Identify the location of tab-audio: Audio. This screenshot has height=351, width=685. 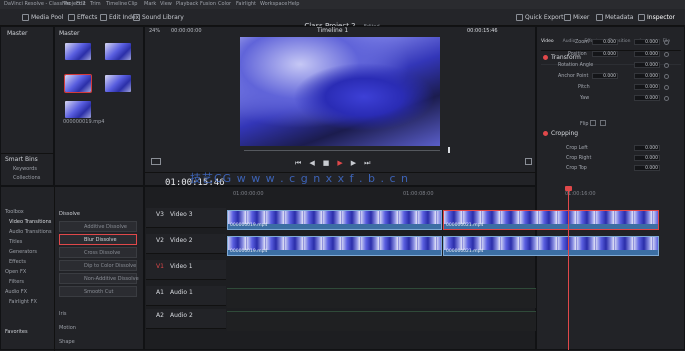
(569, 44).